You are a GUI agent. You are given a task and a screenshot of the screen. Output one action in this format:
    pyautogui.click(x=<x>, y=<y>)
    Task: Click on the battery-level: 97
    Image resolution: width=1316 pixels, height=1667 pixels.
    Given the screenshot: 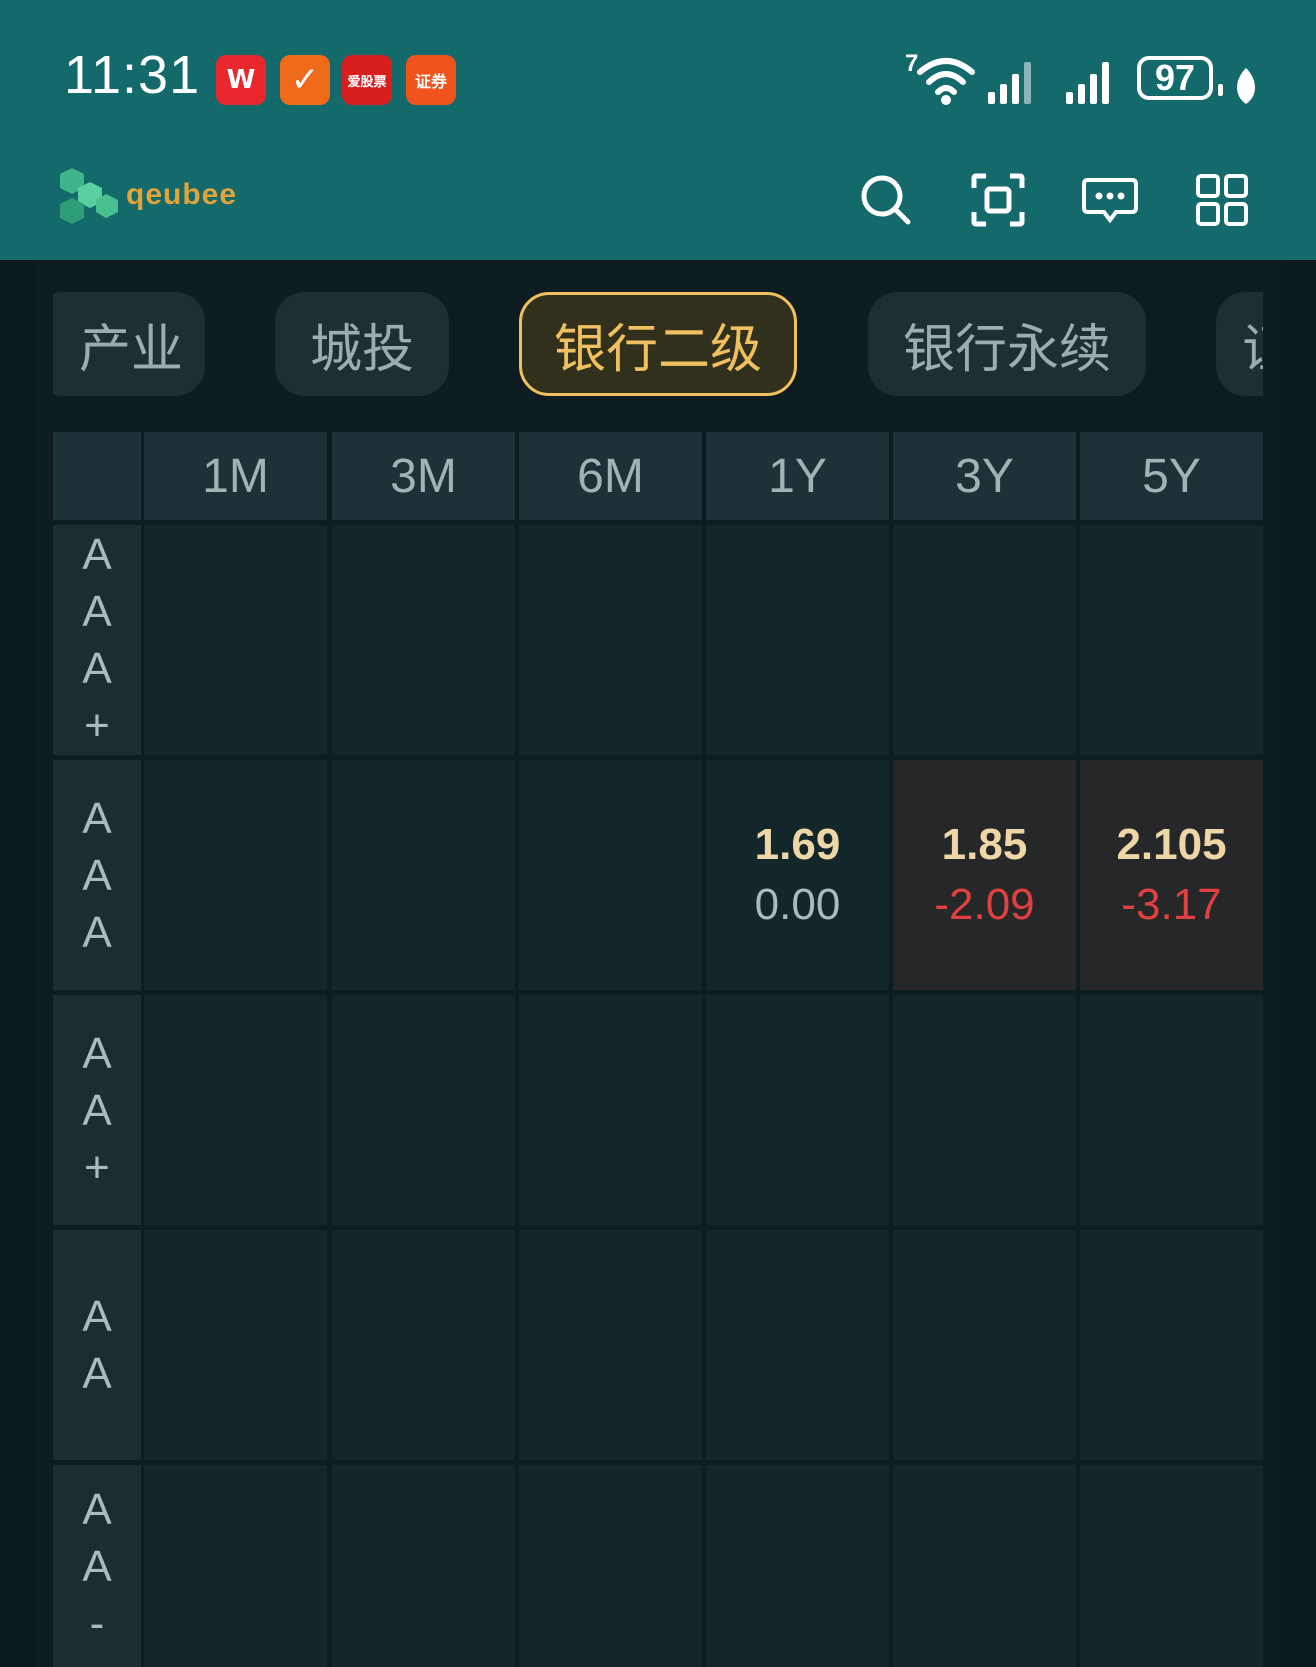 What is the action you would take?
    pyautogui.click(x=1175, y=77)
    